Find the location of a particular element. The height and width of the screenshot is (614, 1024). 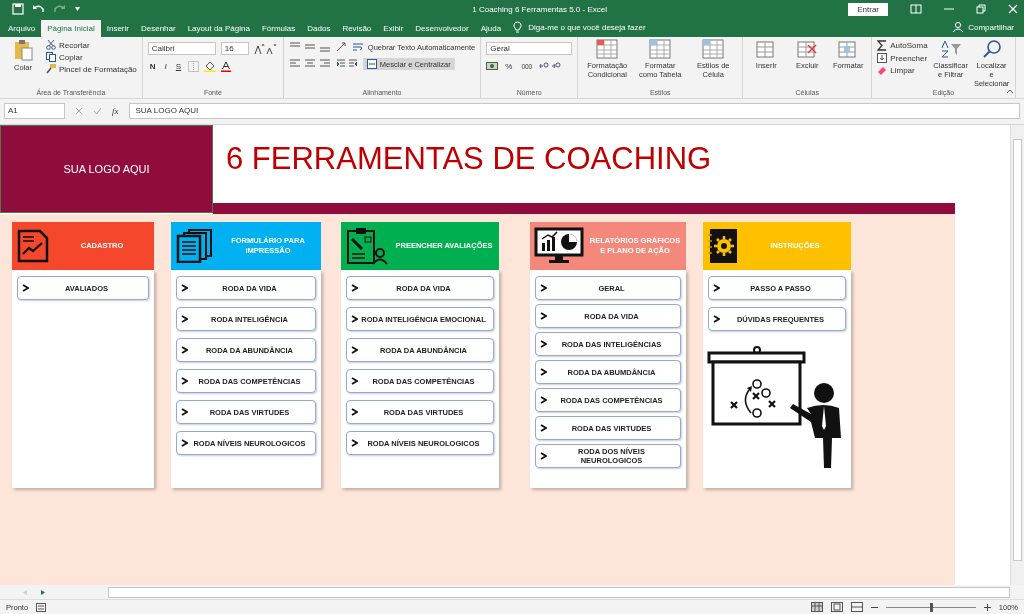

indent-icon is located at coordinates (346, 64).